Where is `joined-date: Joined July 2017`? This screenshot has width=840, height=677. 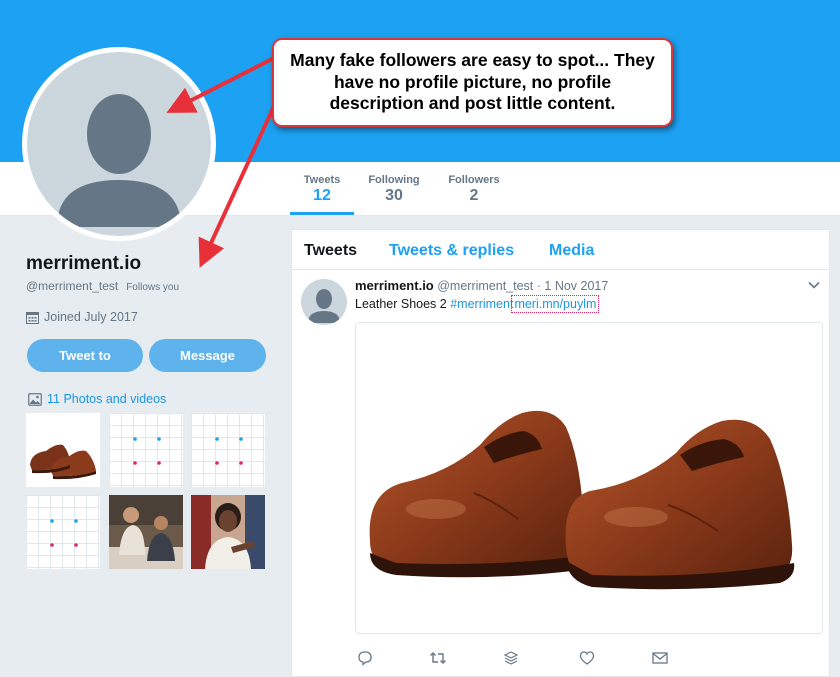
joined-date: Joined July 2017 is located at coordinates (82, 317).